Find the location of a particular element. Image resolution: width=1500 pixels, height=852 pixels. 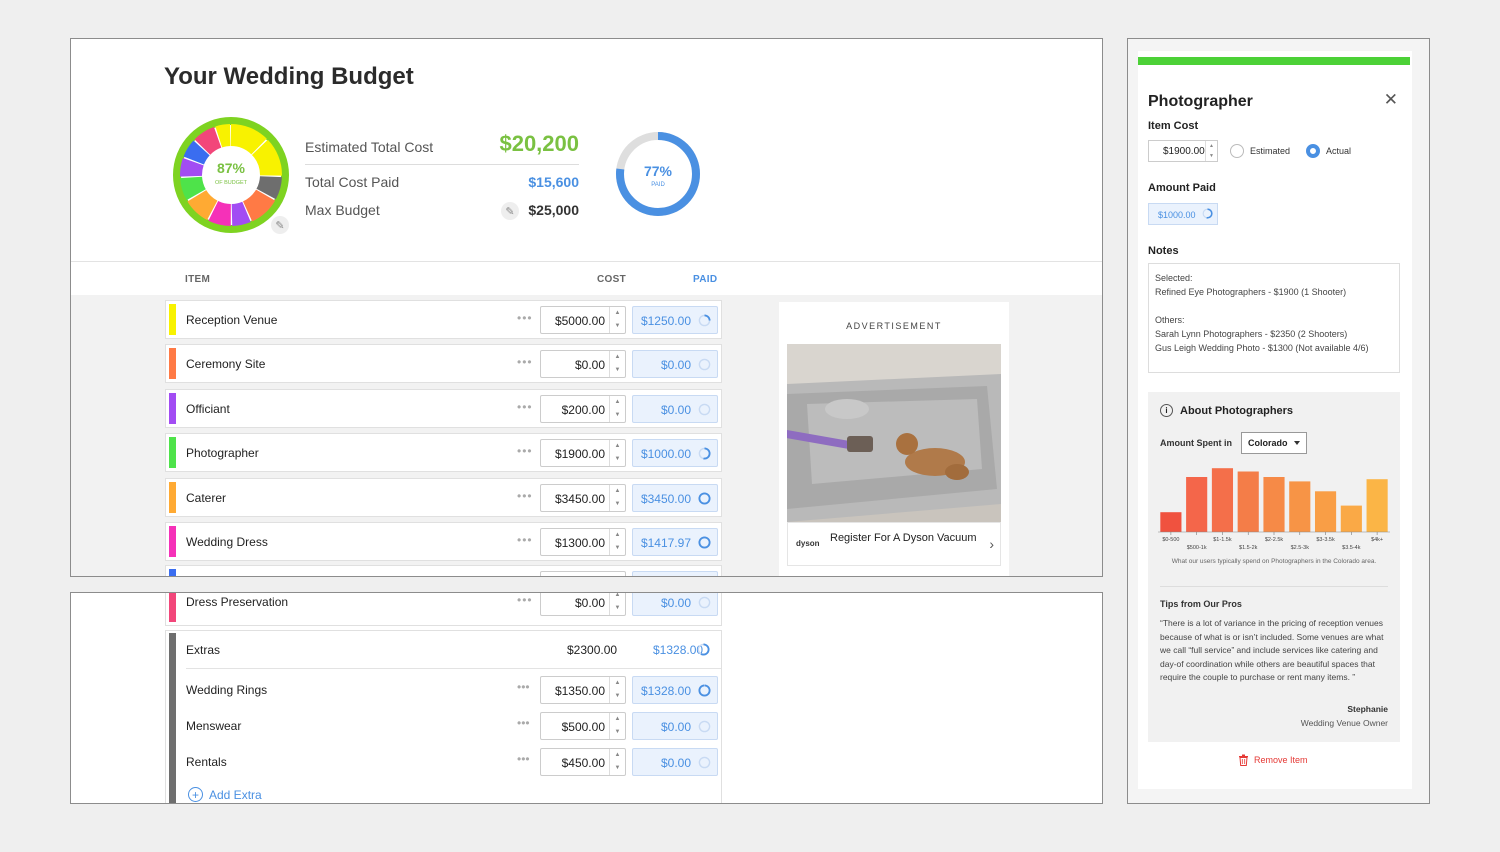

trash-icon is located at coordinates (1243, 760).